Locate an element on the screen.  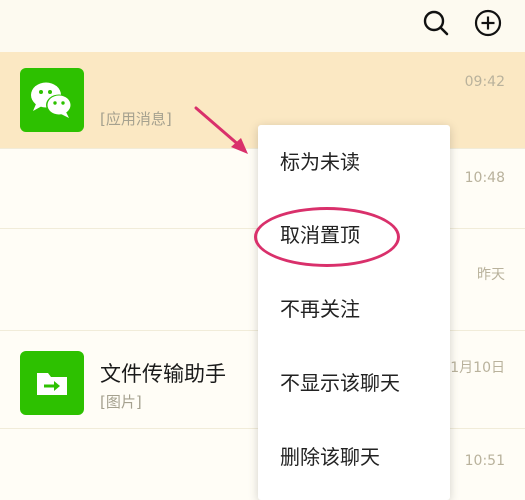
menu-item-mark-unread: 标为未读 is located at coordinates (354, 162).